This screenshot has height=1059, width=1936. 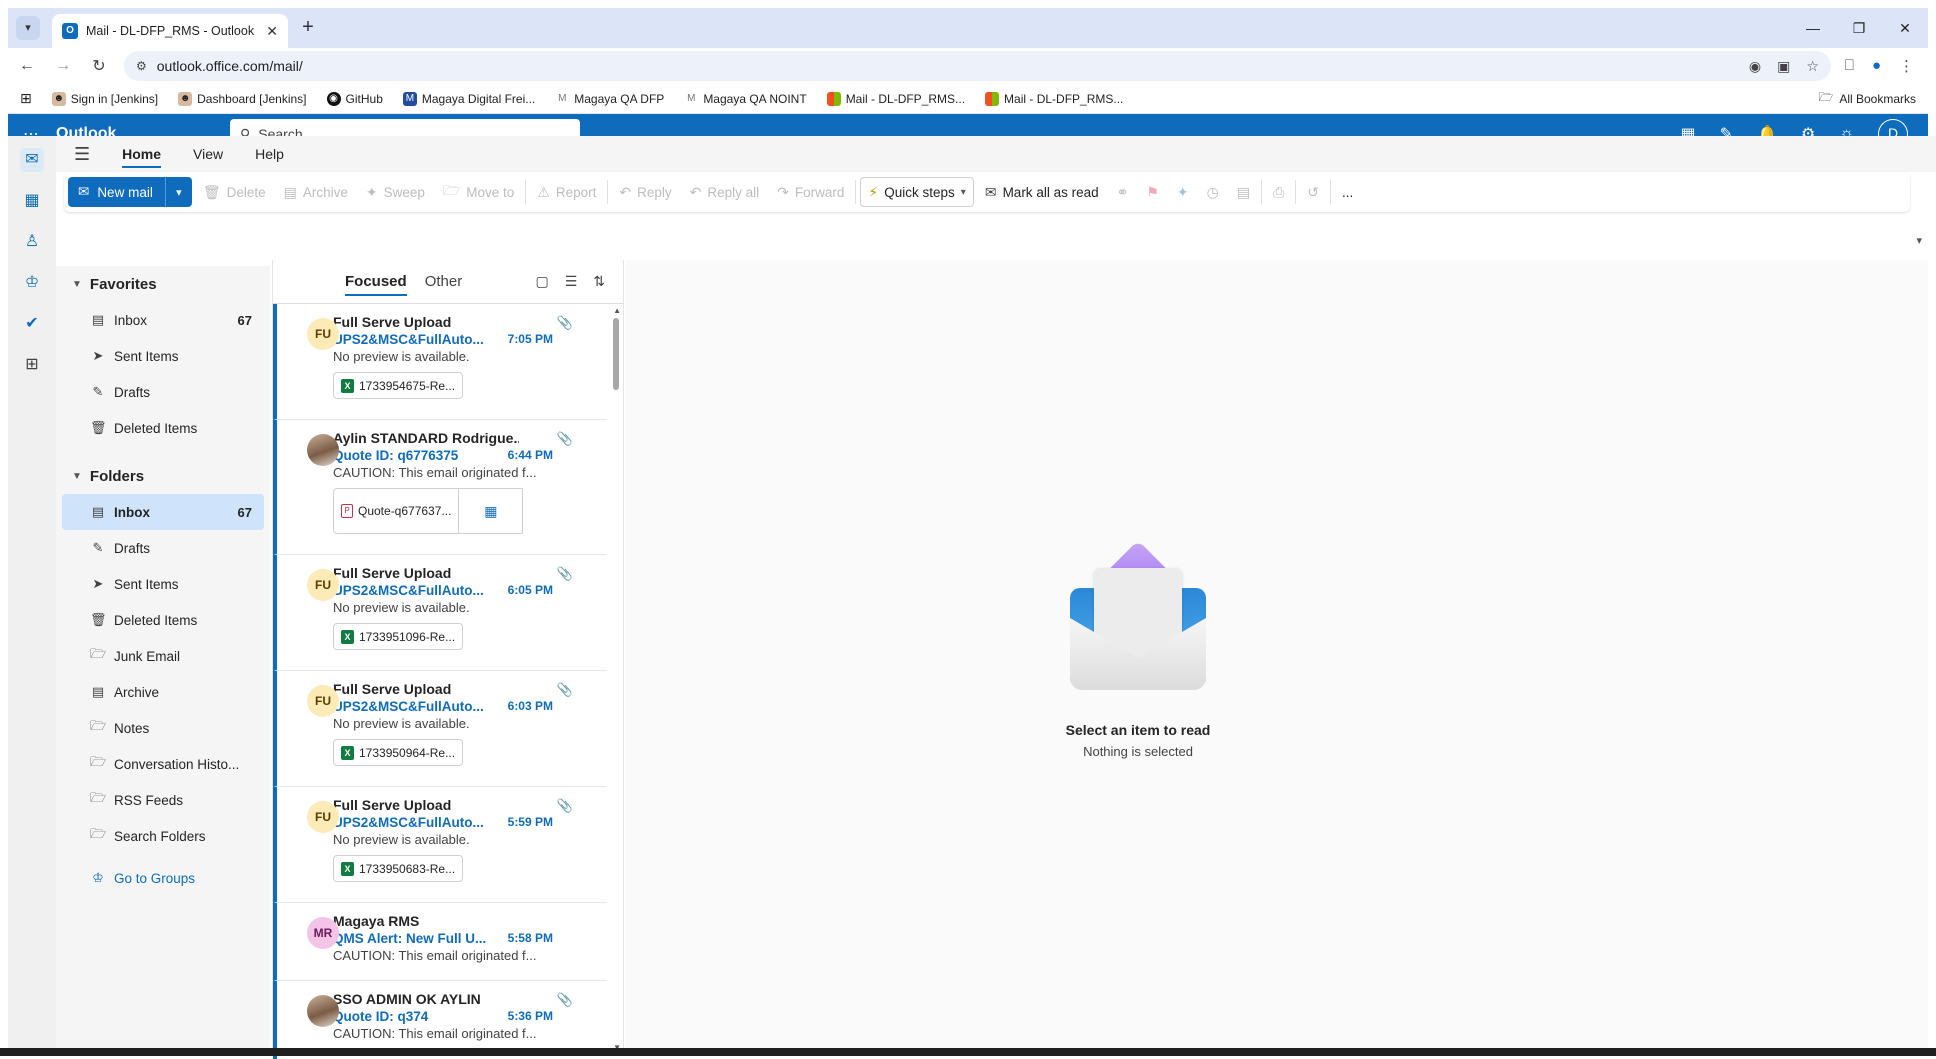 I want to click on reply-button: ↶Reply, so click(x=645, y=192).